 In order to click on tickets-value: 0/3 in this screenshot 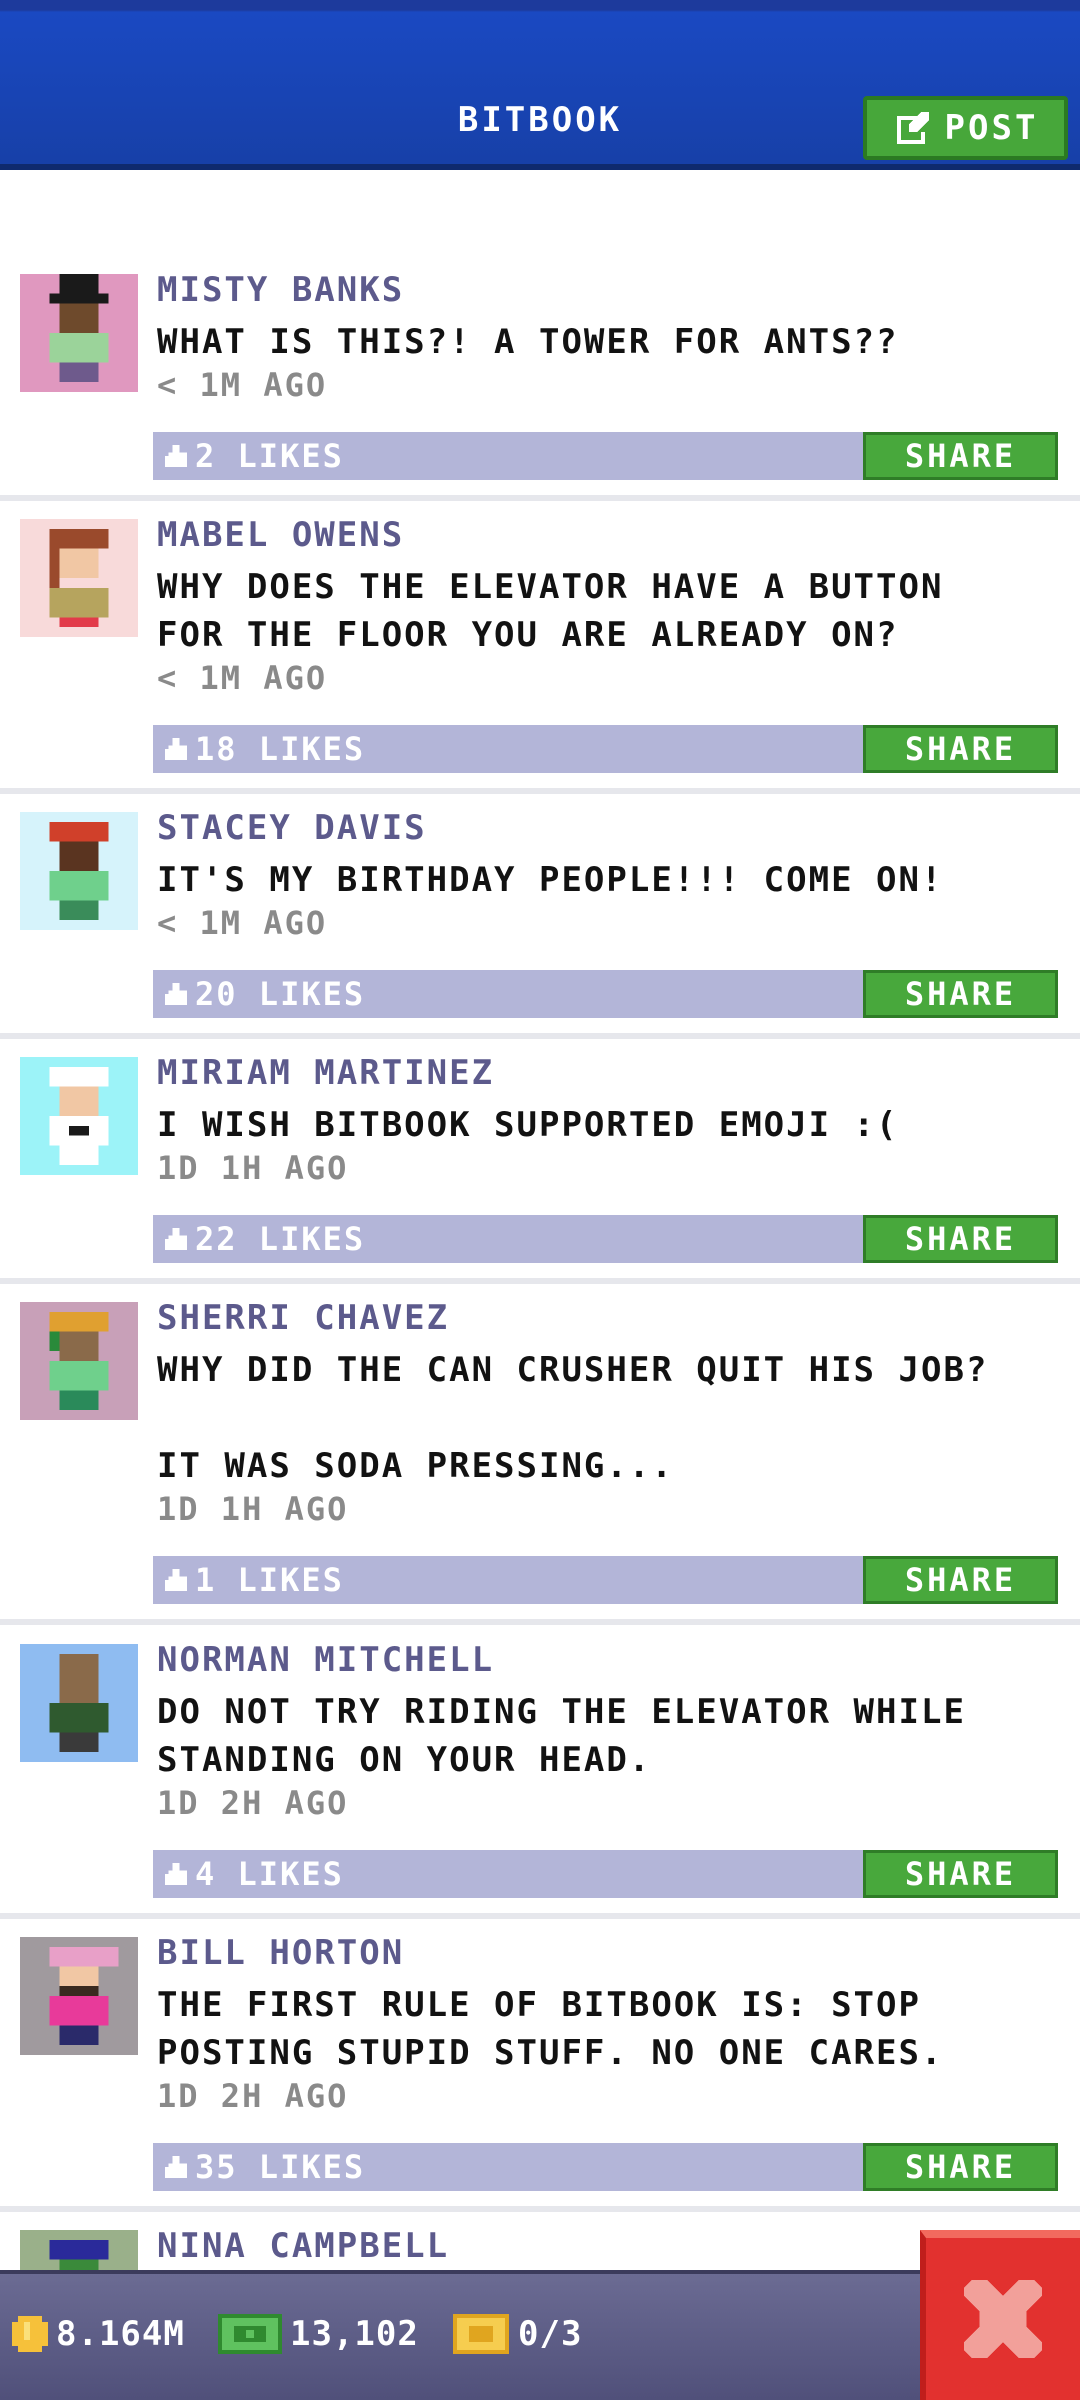, I will do `click(550, 2334)`.